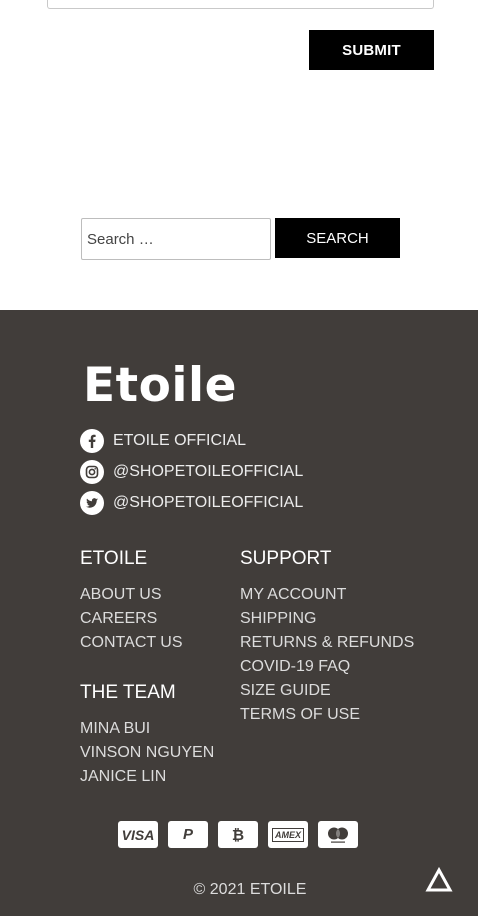 The height and width of the screenshot is (916, 478). Describe the element at coordinates (371, 50) in the screenshot. I see `submit-button: SUBMIT` at that location.